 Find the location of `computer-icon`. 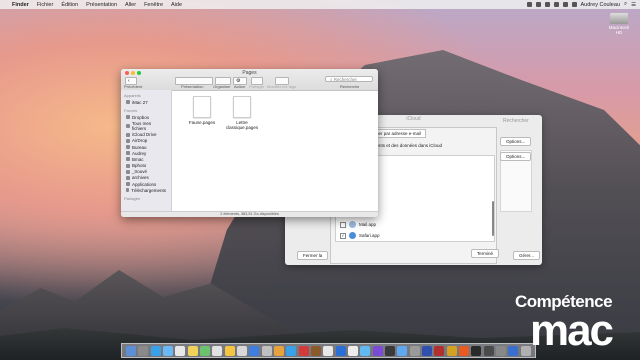

computer-icon is located at coordinates (128, 102).